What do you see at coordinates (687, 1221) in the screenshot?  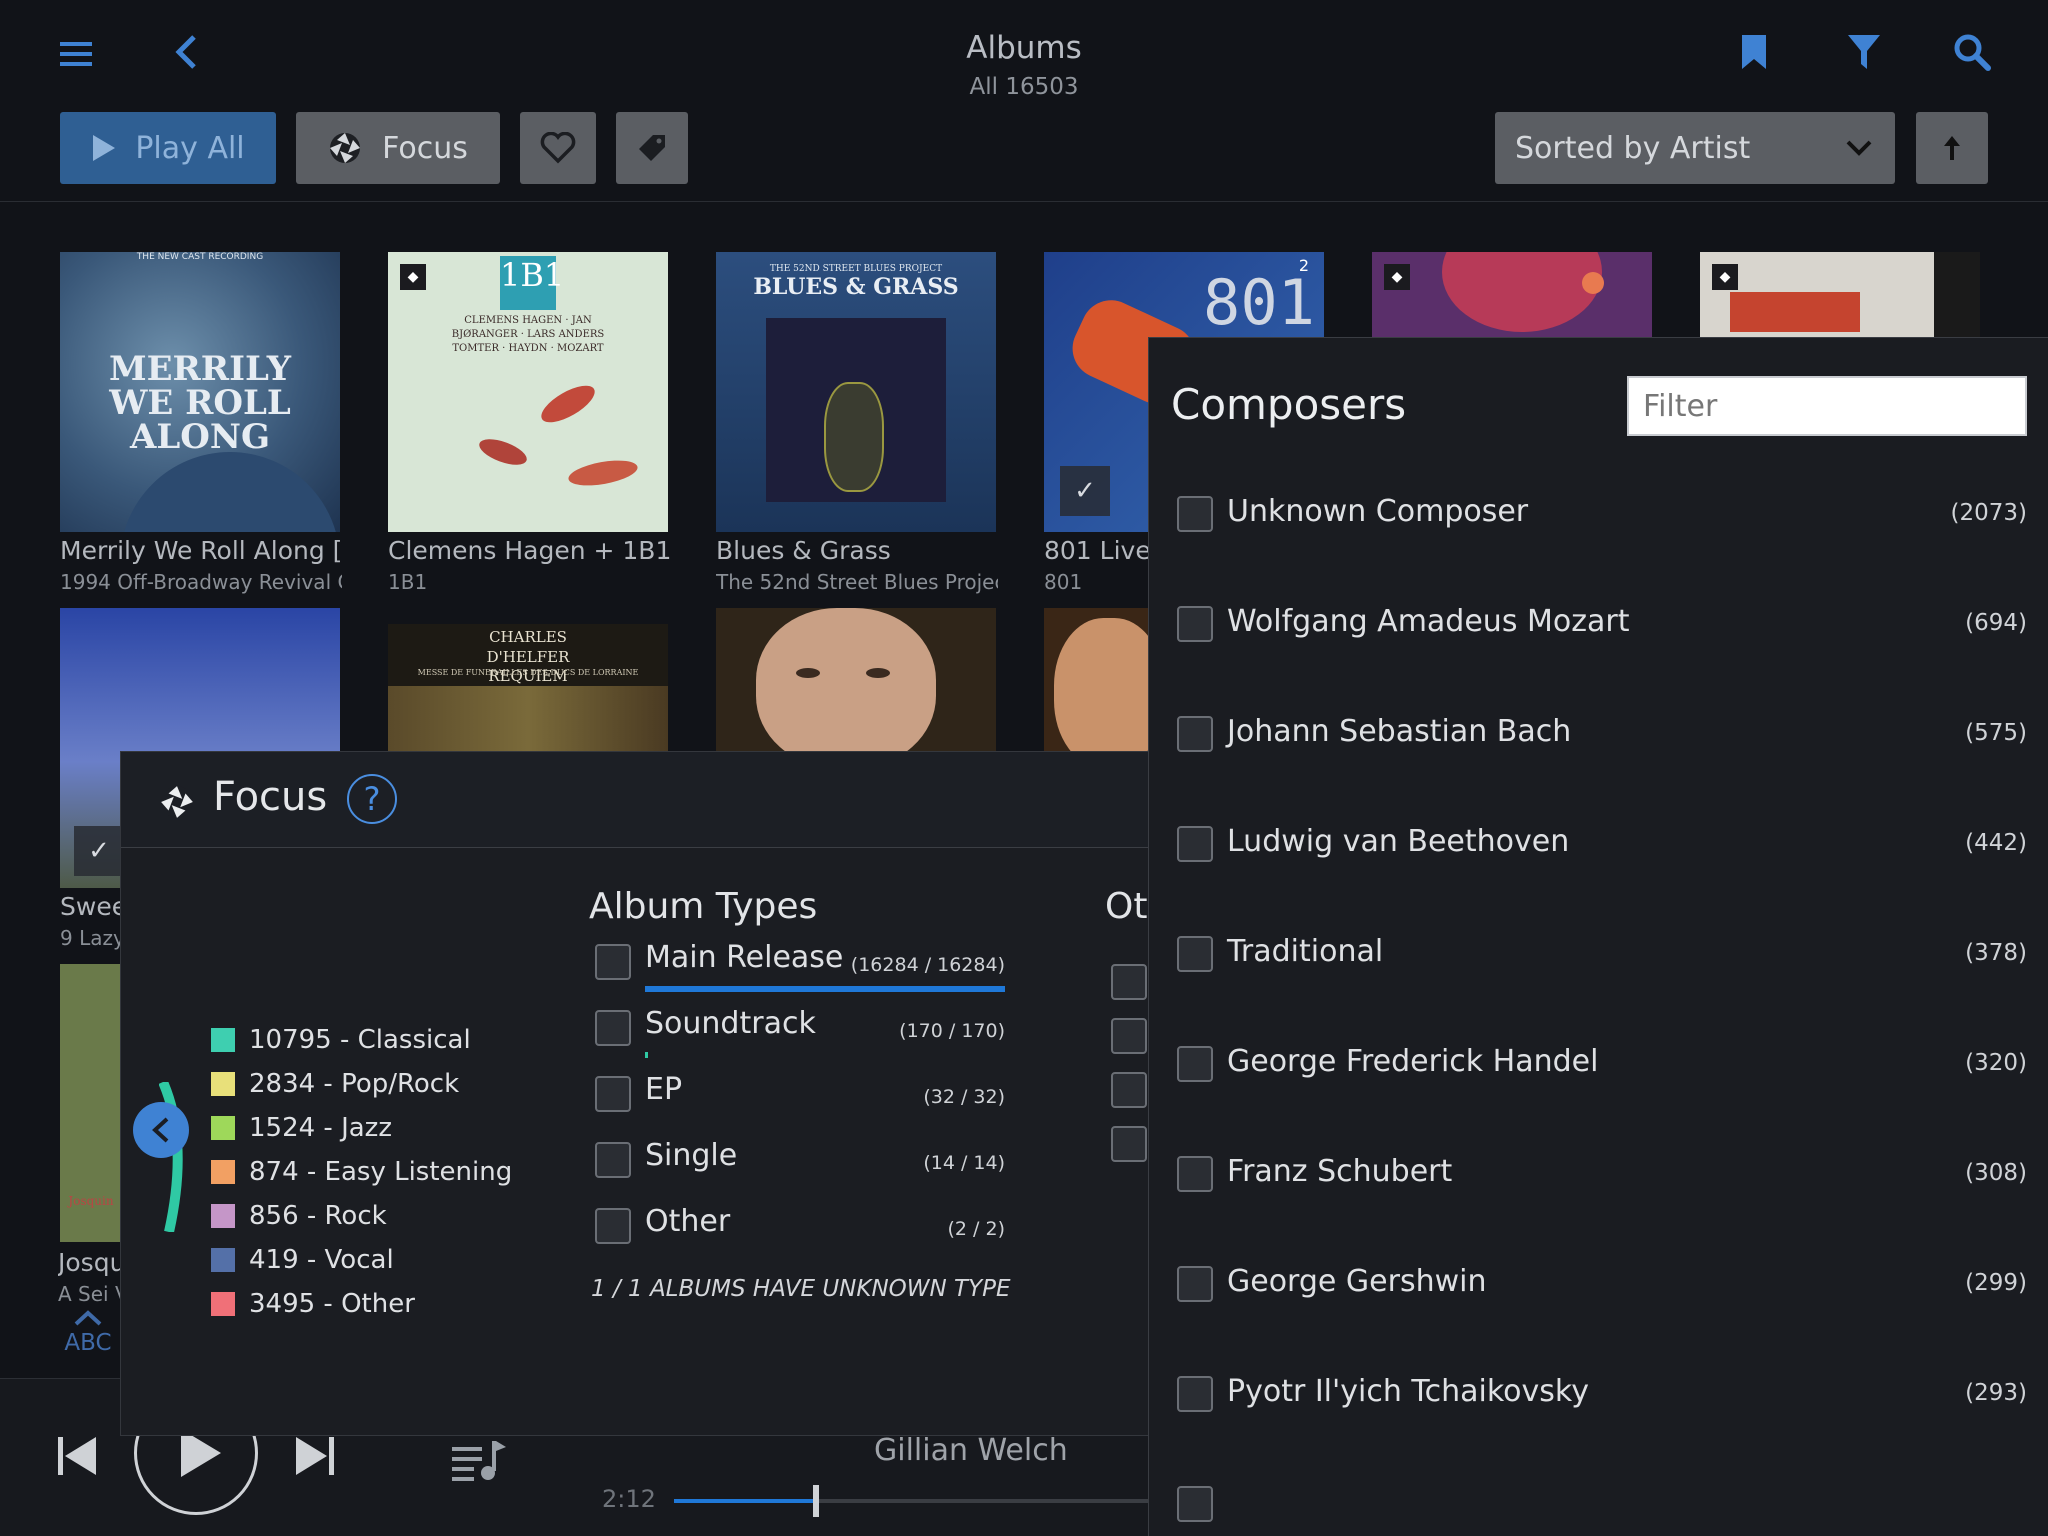 I see `album-type-label: Other` at bounding box center [687, 1221].